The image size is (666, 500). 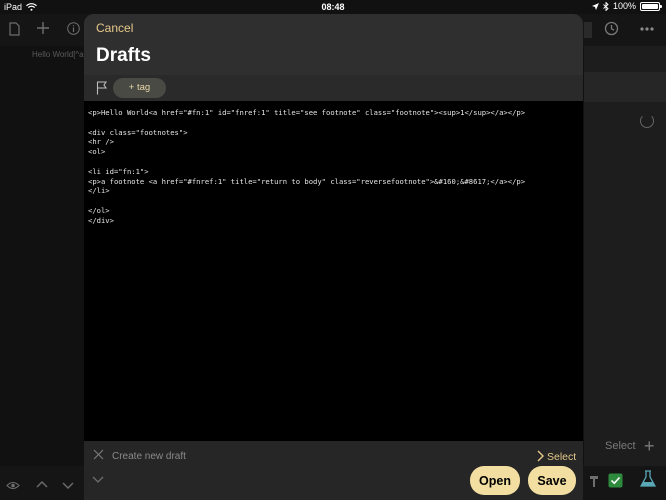 I want to click on loading-spinner-icon, so click(x=647, y=121).